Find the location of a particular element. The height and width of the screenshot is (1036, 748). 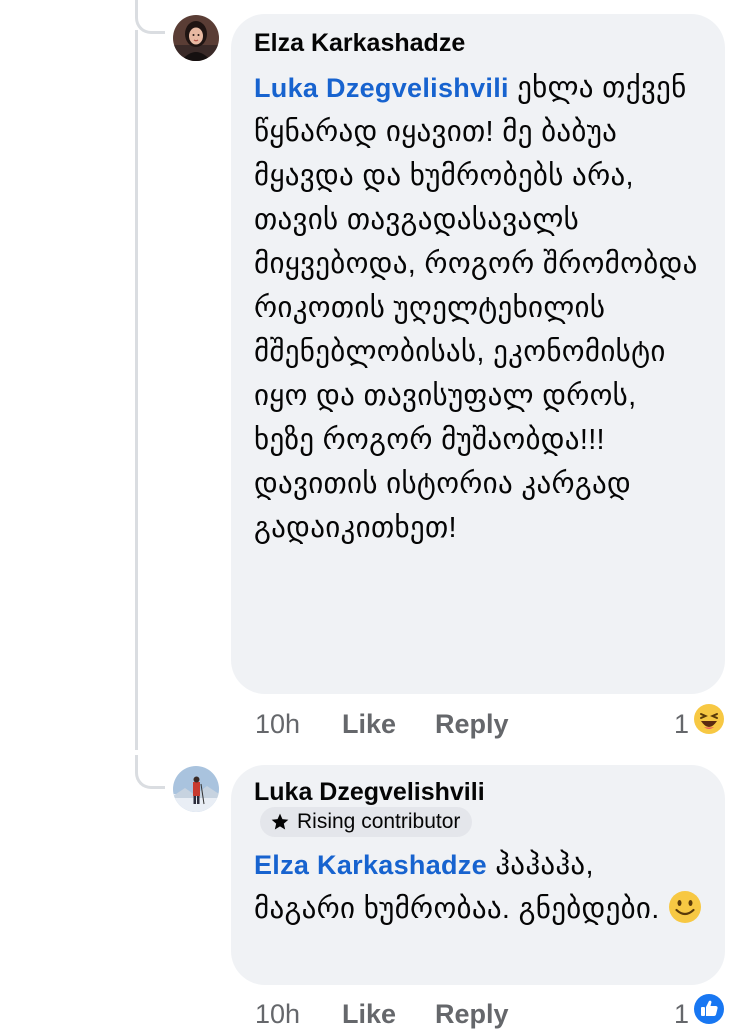

thread-line is located at coordinates (136, 390).